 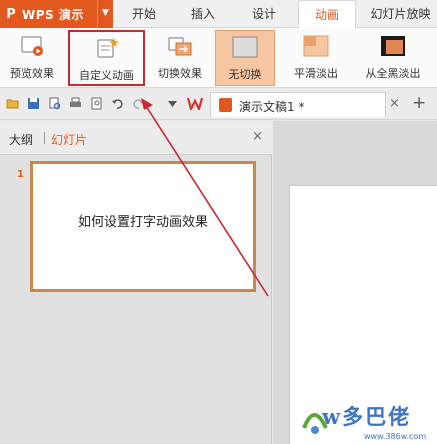 What do you see at coordinates (54, 103) in the screenshot?
I see `print-preview-icon` at bounding box center [54, 103].